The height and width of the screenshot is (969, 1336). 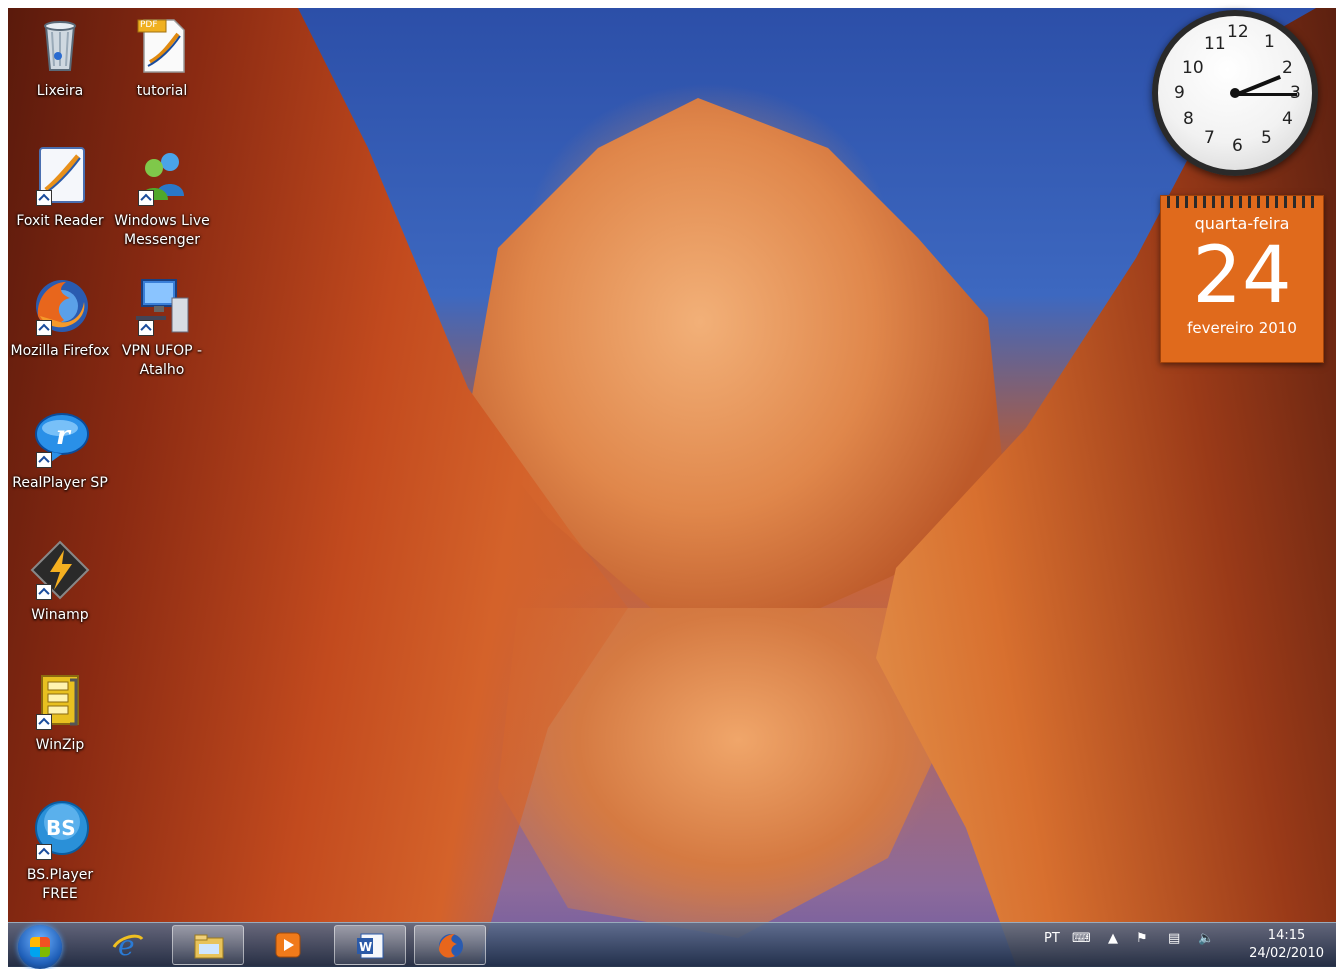 What do you see at coordinates (60, 615) in the screenshot?
I see `desktop-icon-label: Winamp` at bounding box center [60, 615].